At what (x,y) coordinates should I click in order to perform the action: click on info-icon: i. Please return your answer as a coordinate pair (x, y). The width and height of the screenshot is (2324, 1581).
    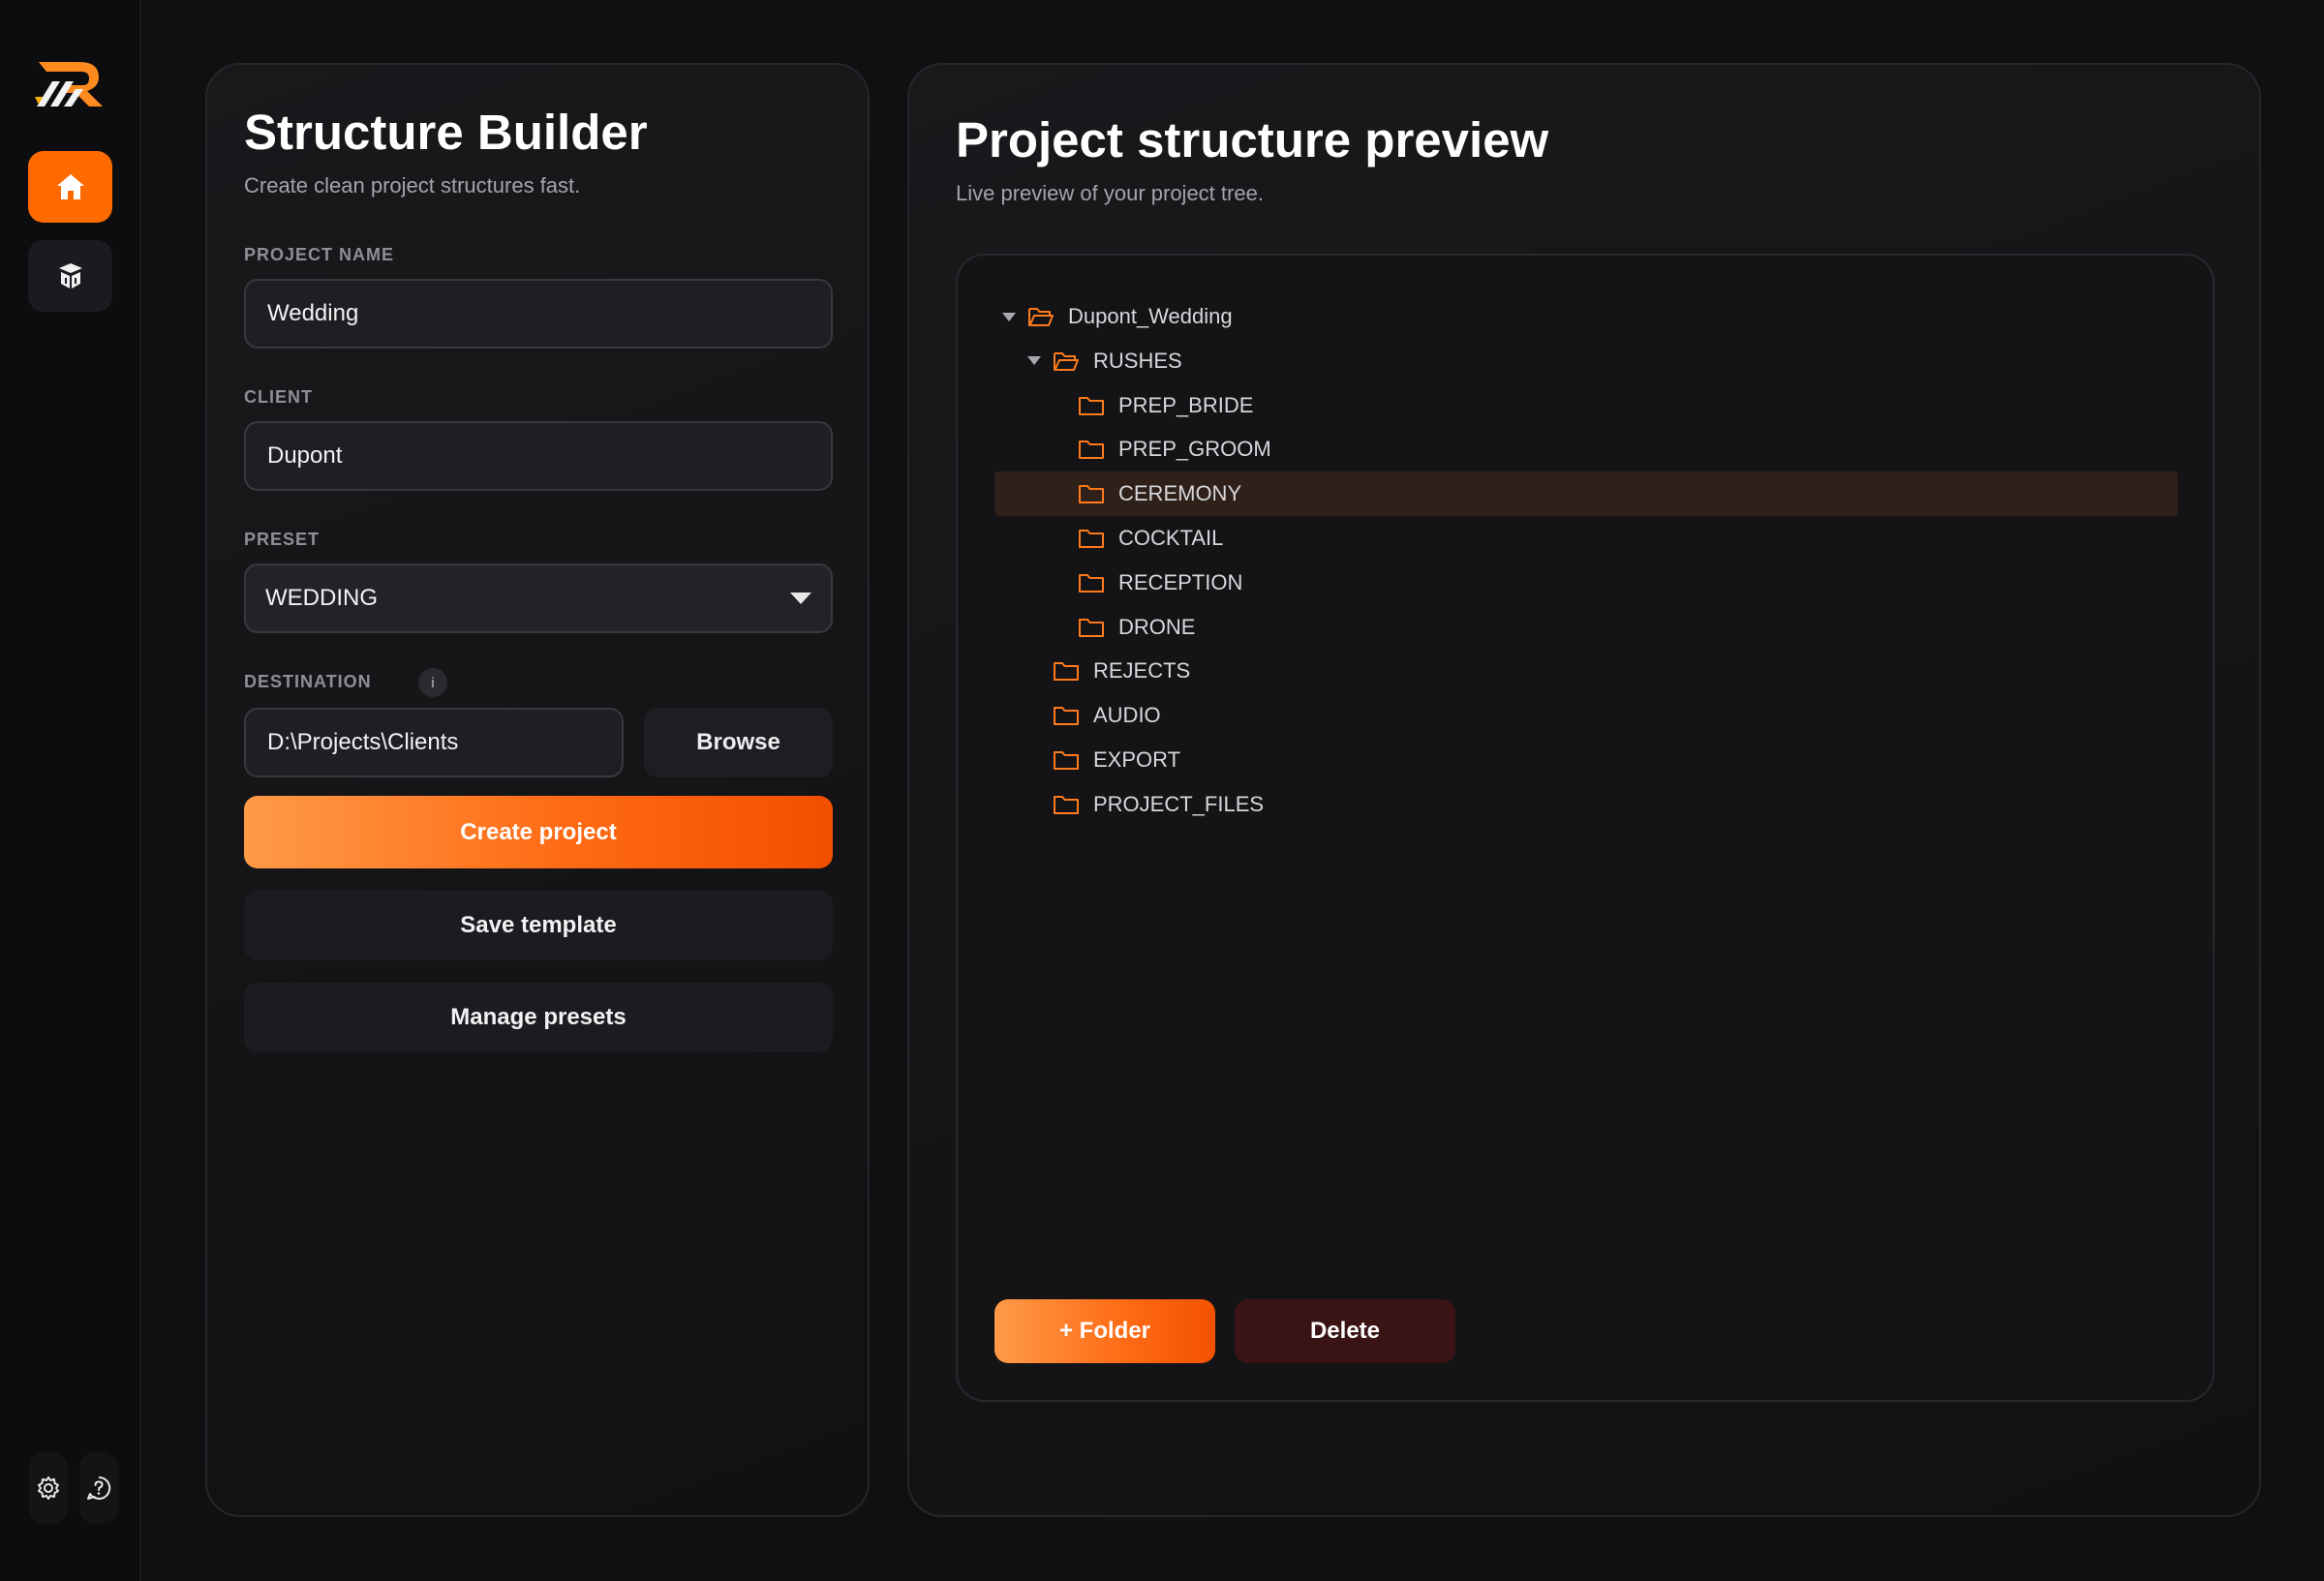
    Looking at the image, I should click on (433, 682).